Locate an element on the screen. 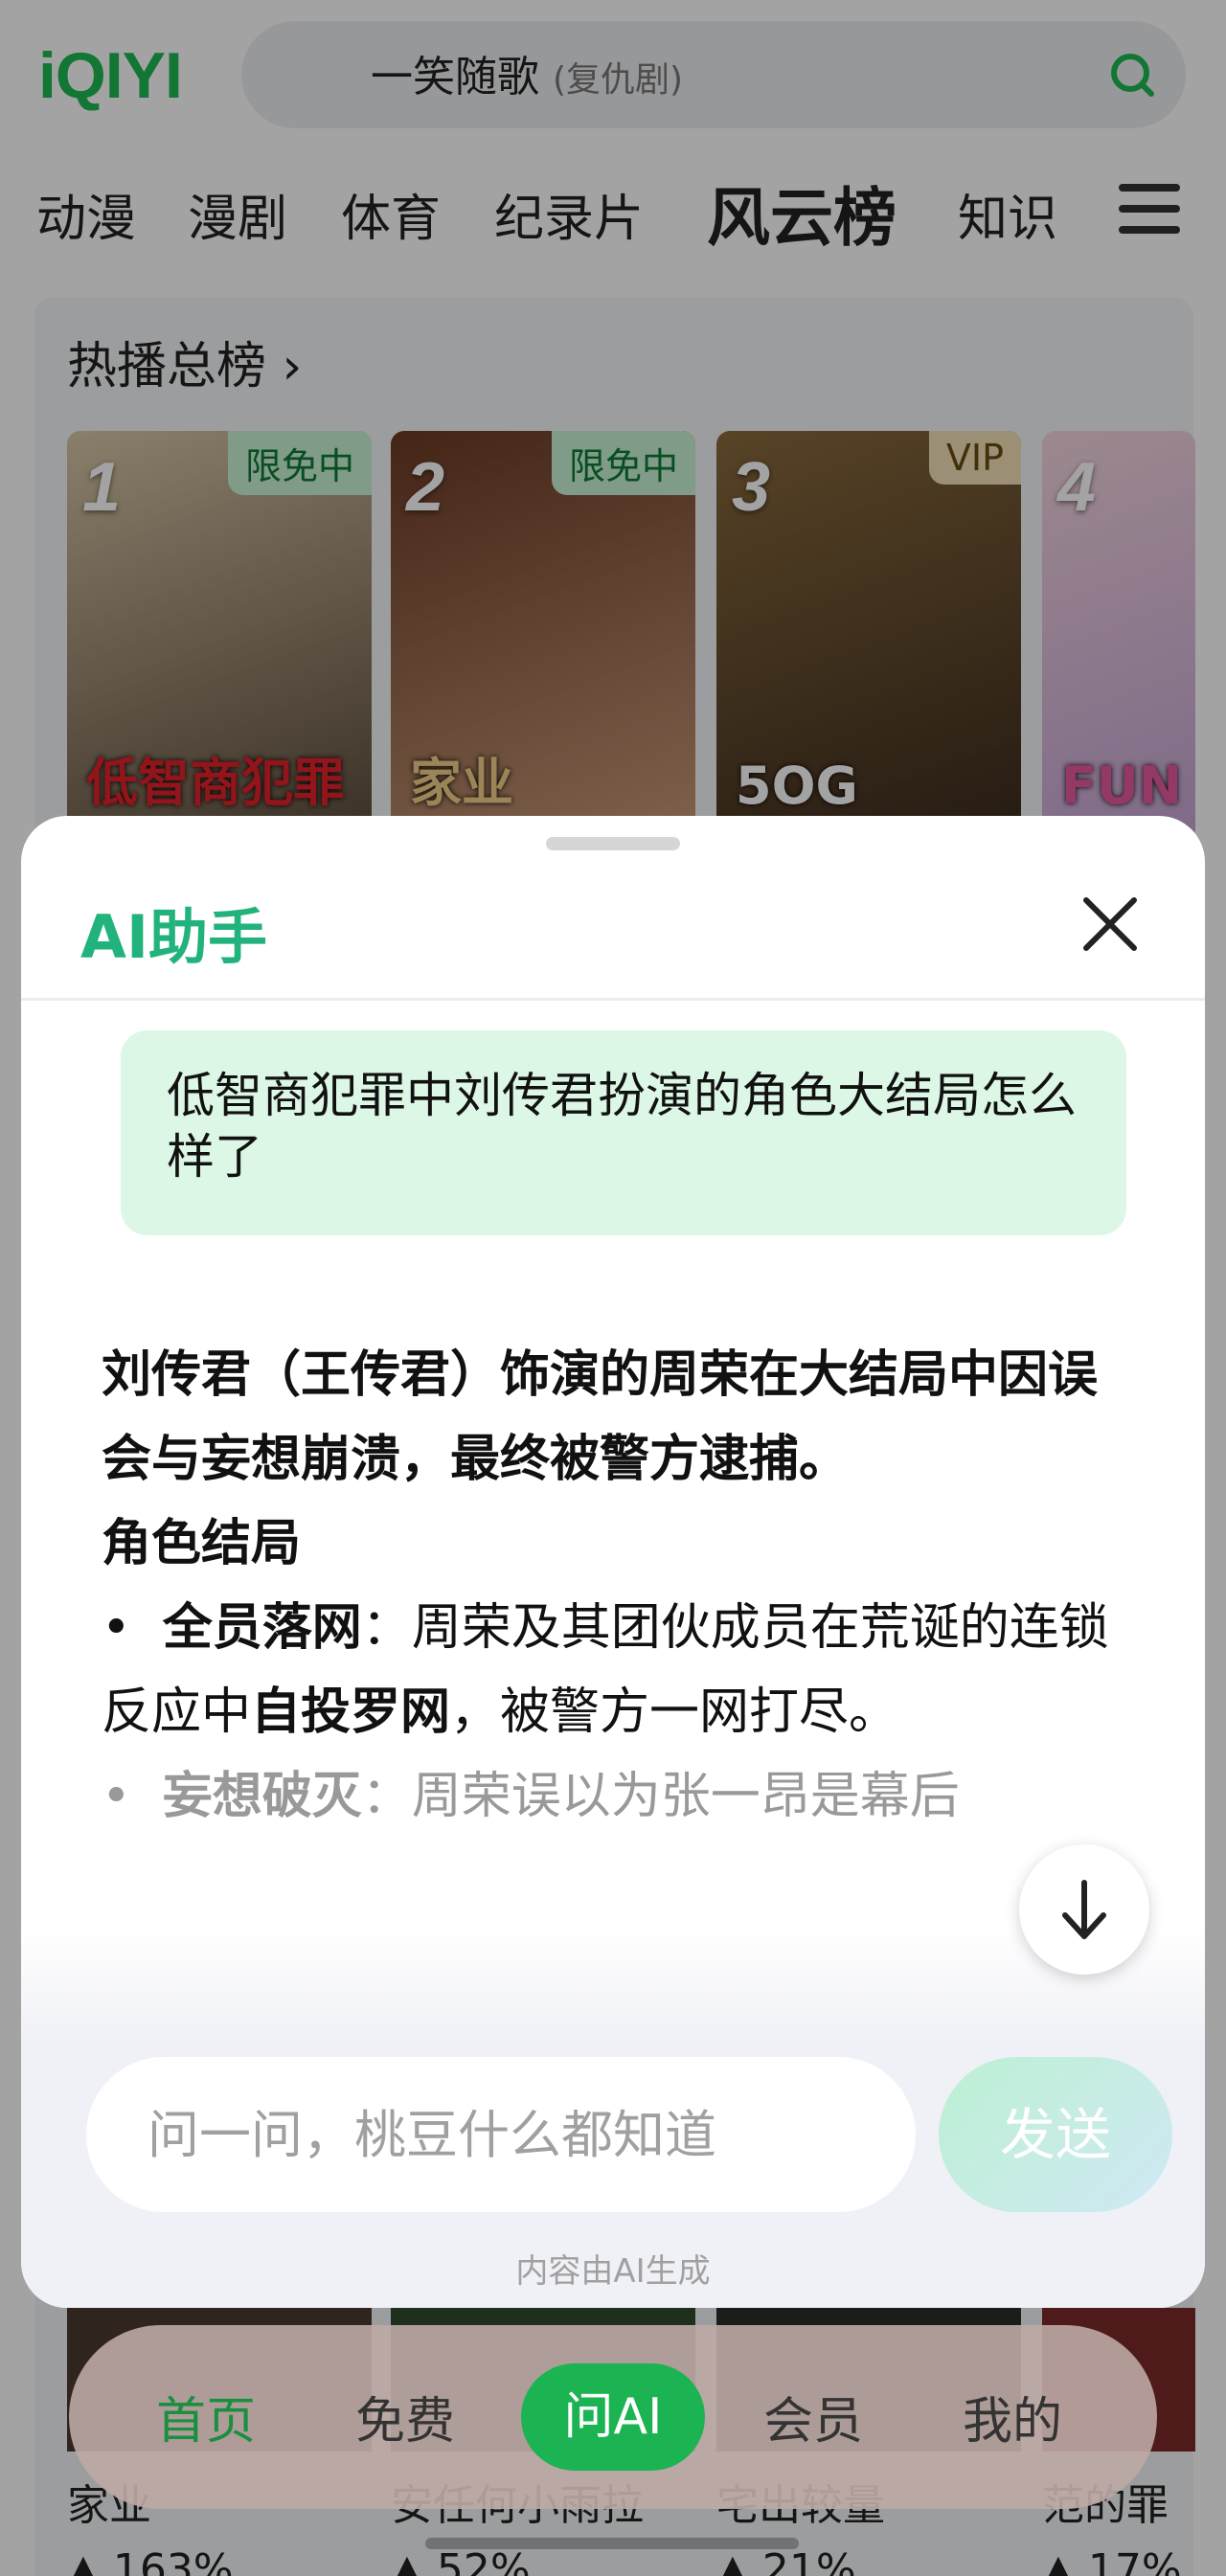 This screenshot has height=2576, width=1226. answer-lead: 刘传君（王传君）饰演的周荣在大结局中因误会与妄想崩溃，最终被警方逮捕。 is located at coordinates (600, 1417).